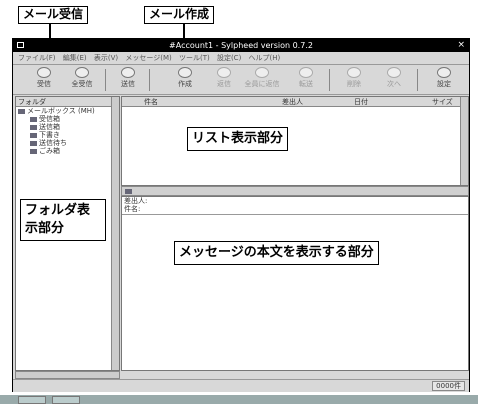 This screenshot has width=478, height=404. I want to click on receive-all-icon, so click(82, 72).